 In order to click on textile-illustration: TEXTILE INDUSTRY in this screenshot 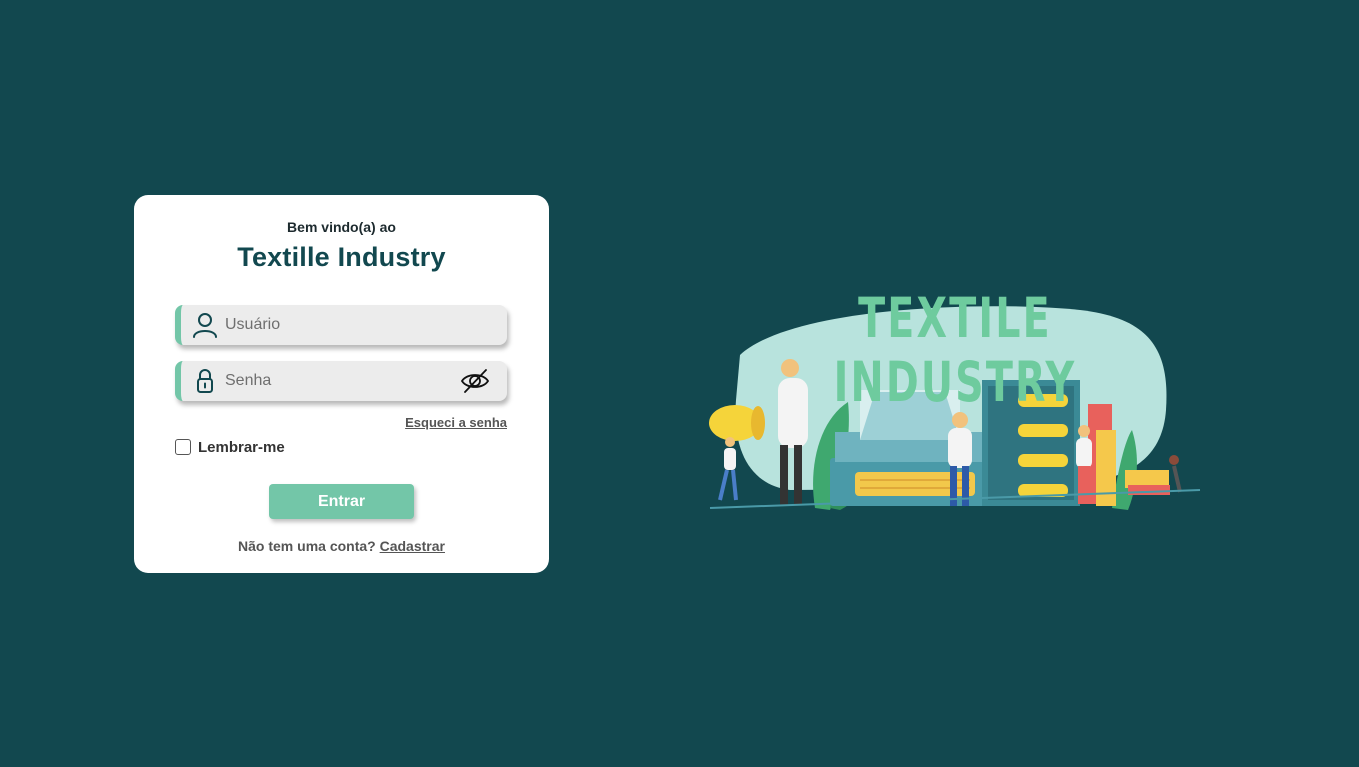, I will do `click(955, 400)`.